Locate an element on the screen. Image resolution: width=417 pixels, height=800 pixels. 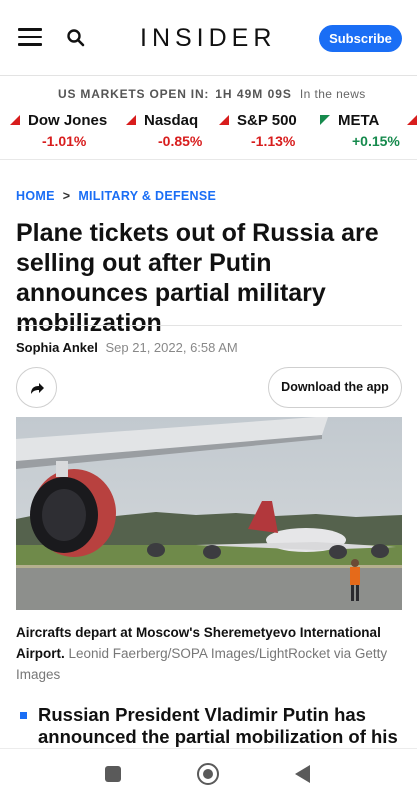
breadcrumb-section: MILITARY & DEFENSE is located at coordinates (147, 196).